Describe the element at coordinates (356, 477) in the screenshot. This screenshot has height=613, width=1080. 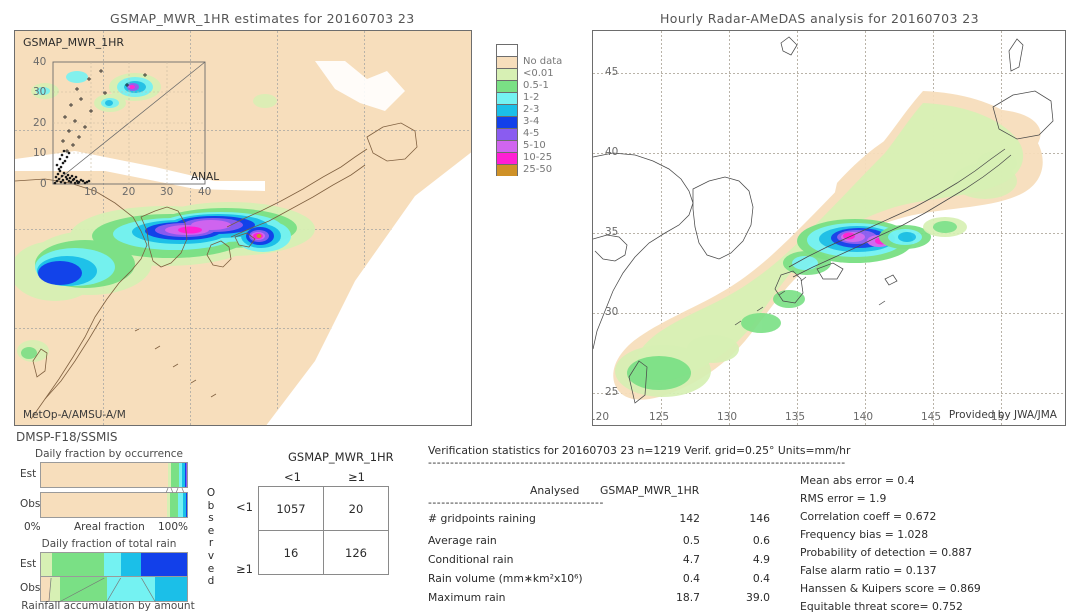
I see `contingency-col-header-ge1: ≥1` at that location.